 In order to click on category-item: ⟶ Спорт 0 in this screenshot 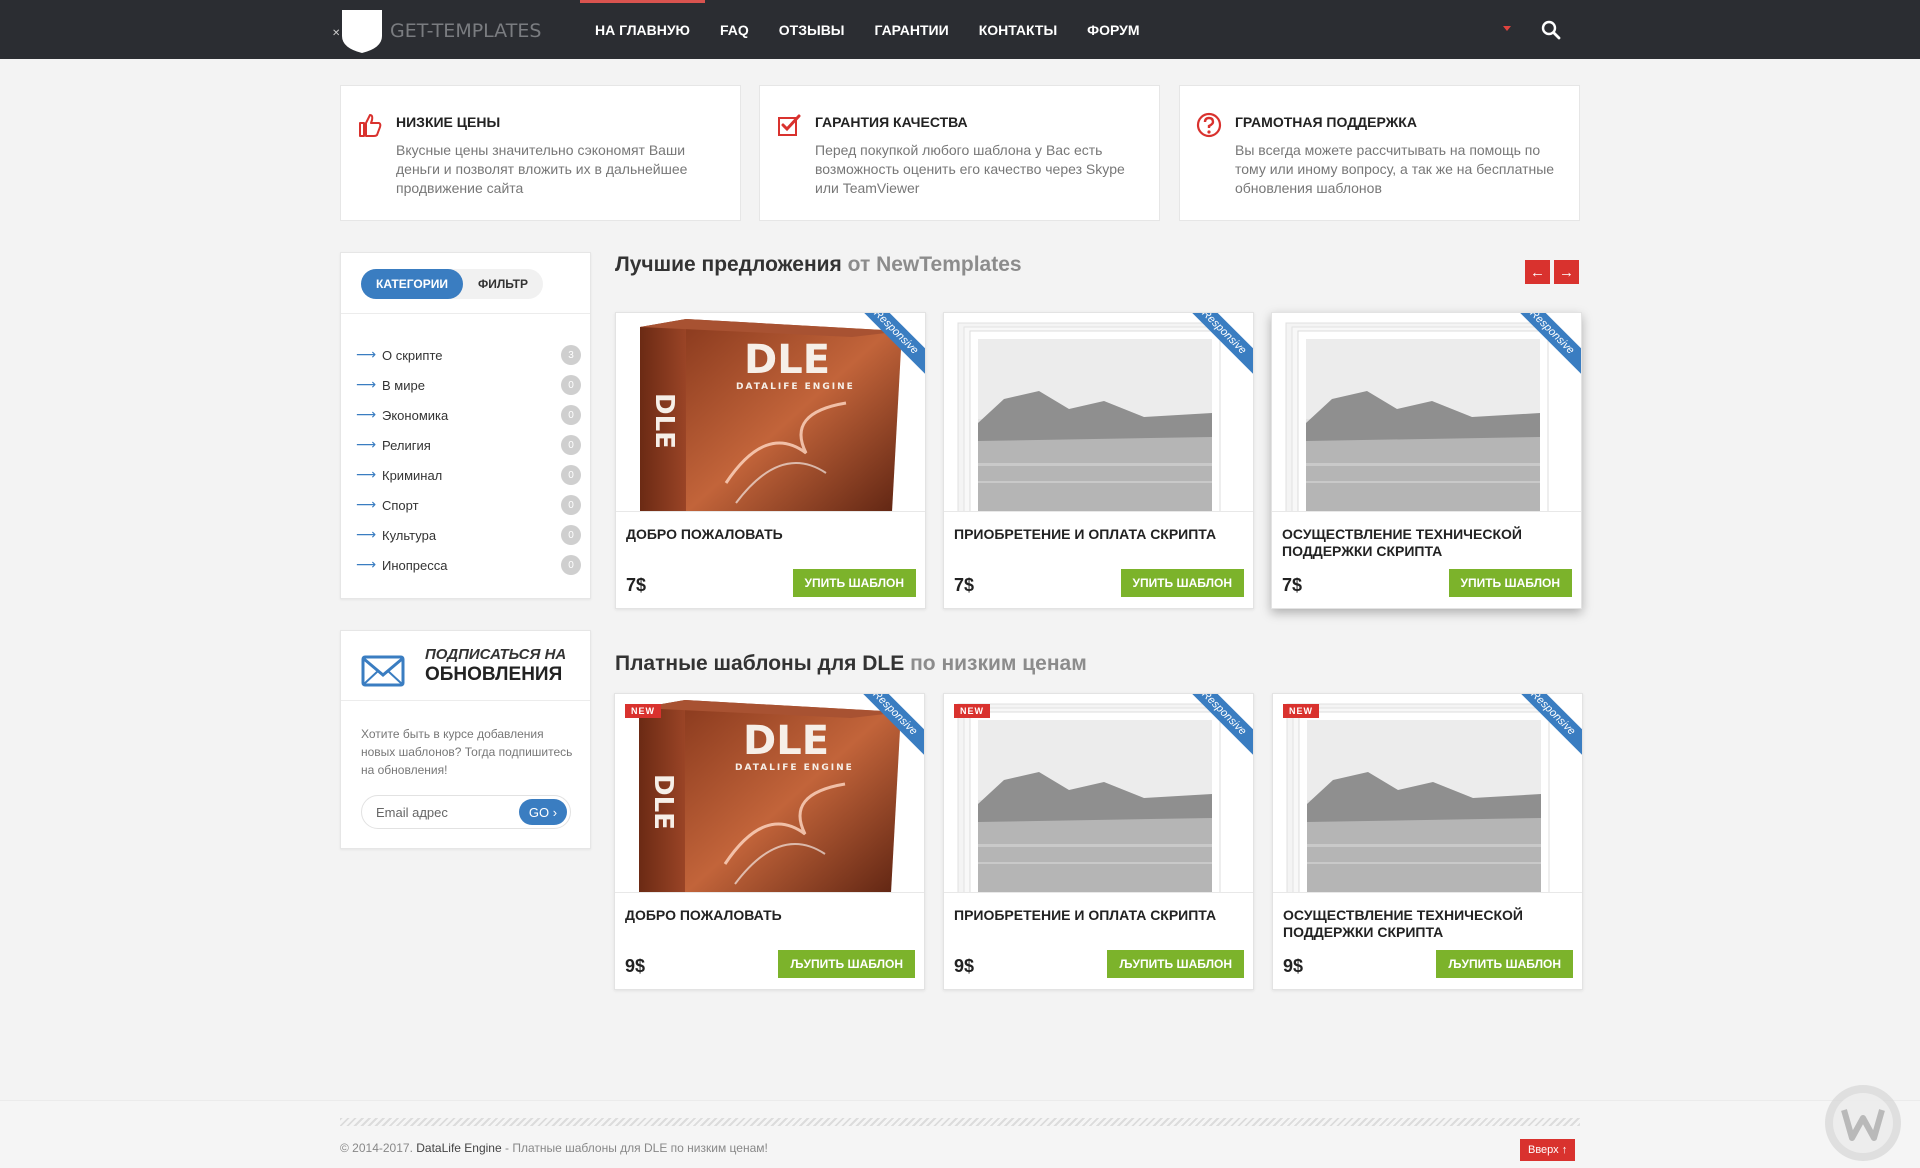, I will do `click(468, 505)`.